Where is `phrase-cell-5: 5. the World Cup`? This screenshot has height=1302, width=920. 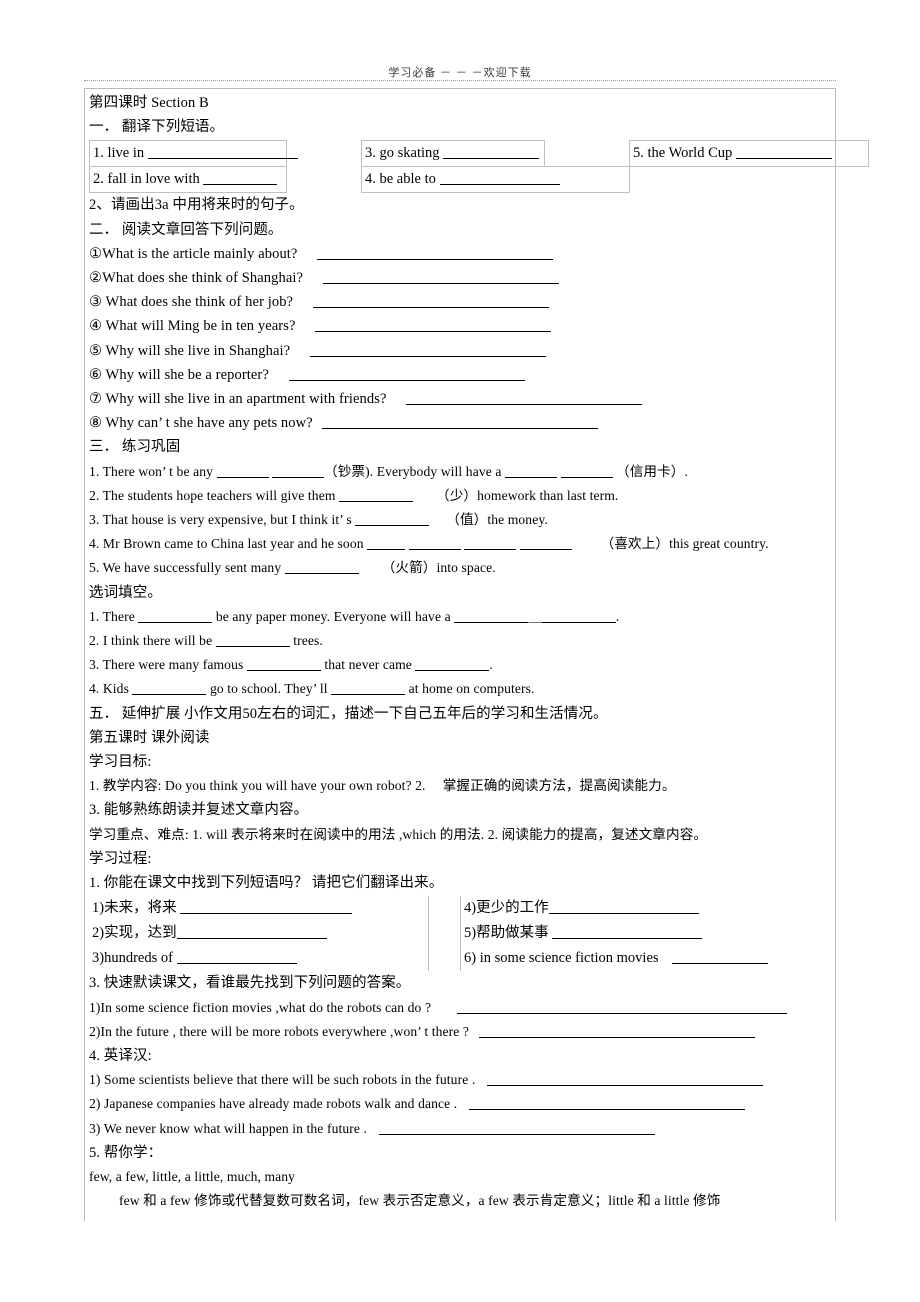 phrase-cell-5: 5. the World Cup is located at coordinates (749, 154).